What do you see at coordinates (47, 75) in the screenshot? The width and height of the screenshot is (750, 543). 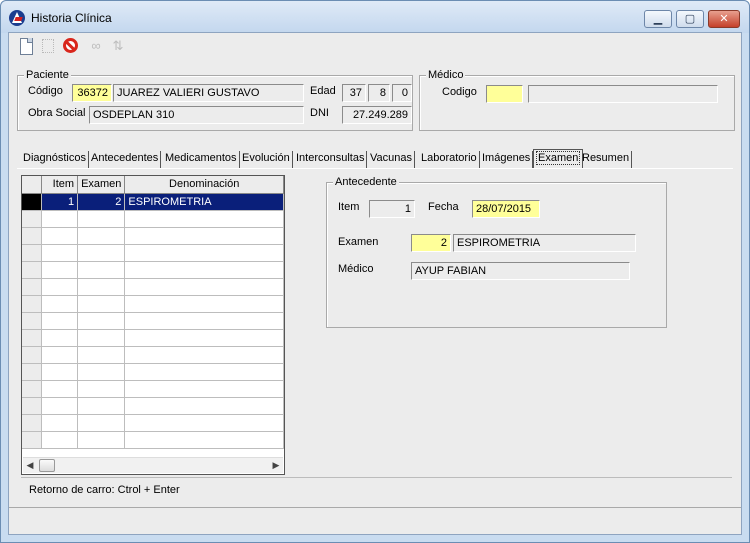 I see `paciente-legend: Paciente` at bounding box center [47, 75].